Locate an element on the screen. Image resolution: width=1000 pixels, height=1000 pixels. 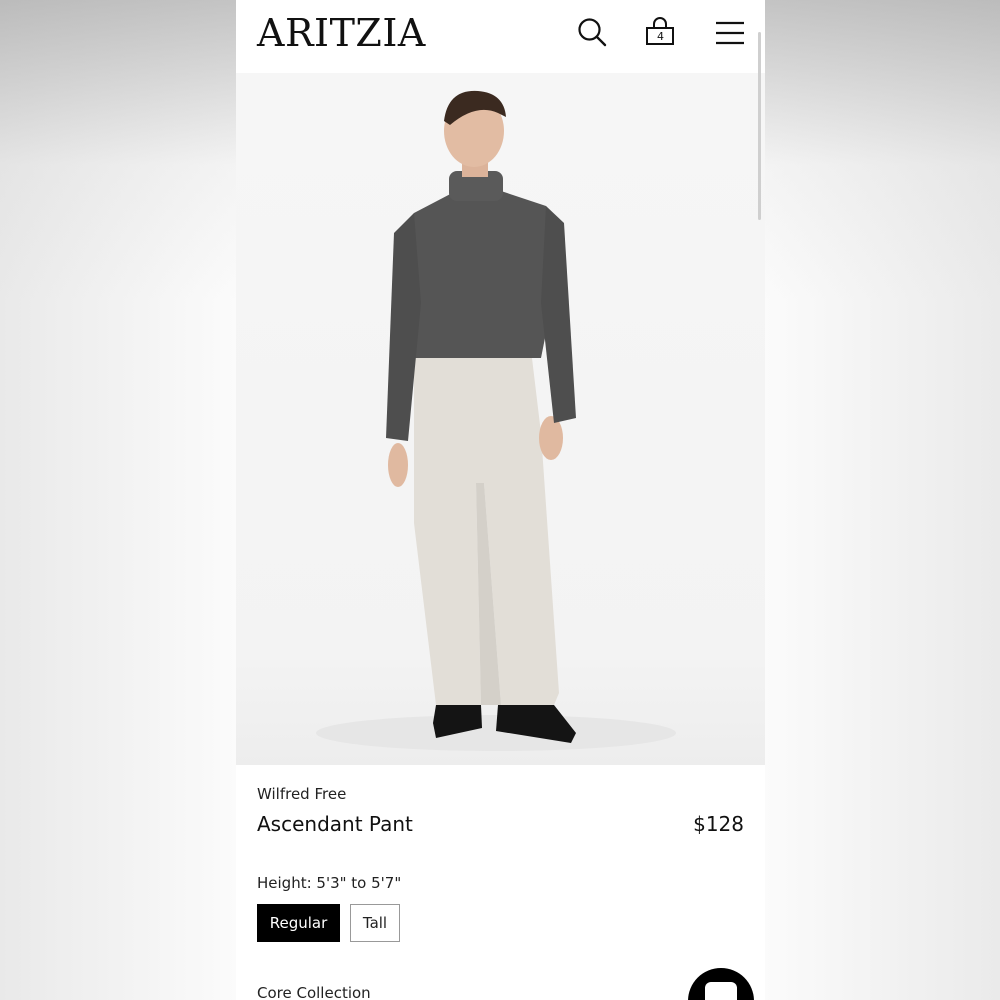
scrollbar is located at coordinates (759, 126).